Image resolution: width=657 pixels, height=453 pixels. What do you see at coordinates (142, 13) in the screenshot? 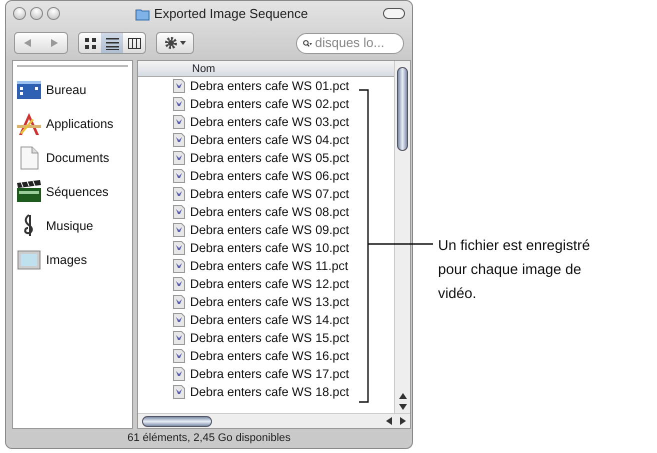
I see `folder-icon` at bounding box center [142, 13].